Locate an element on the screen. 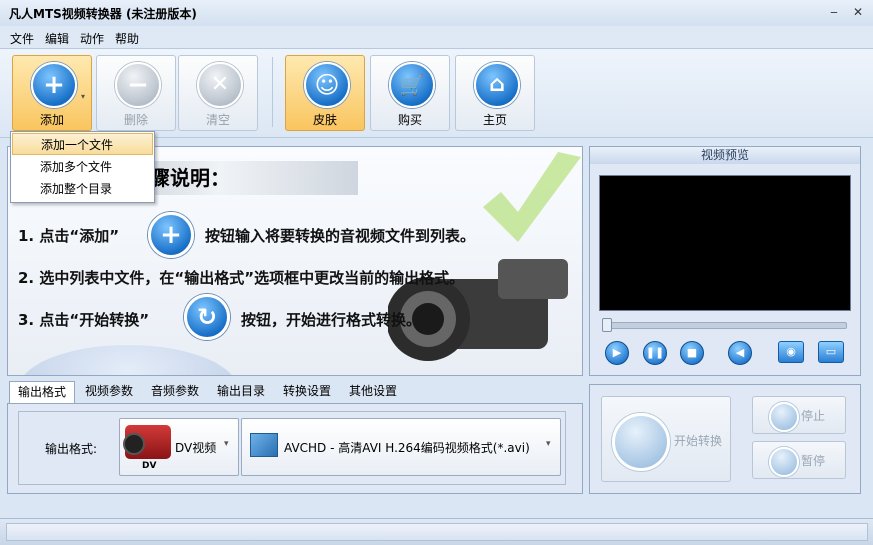 This screenshot has height=545, width=873. instructions-heading: 骤说明： is located at coordinates (243, 178).